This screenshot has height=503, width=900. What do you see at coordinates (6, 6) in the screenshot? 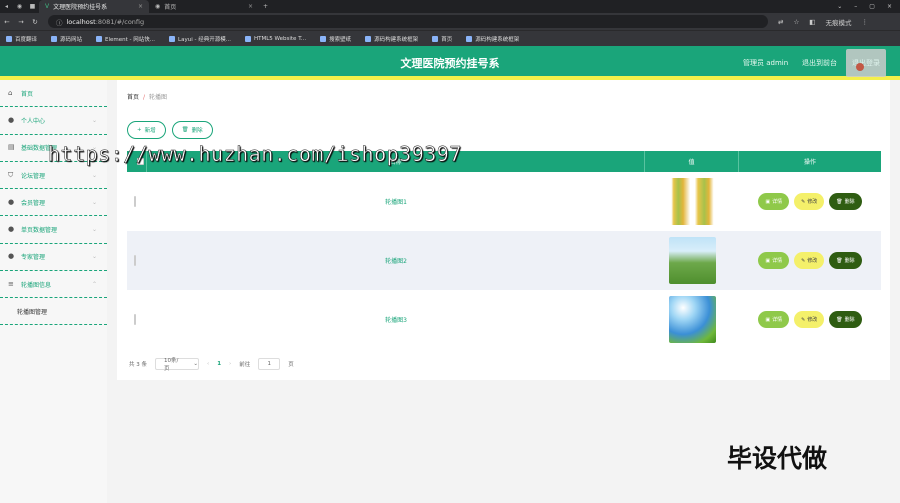
I see `tab-menu-icon: ◂` at bounding box center [6, 6].